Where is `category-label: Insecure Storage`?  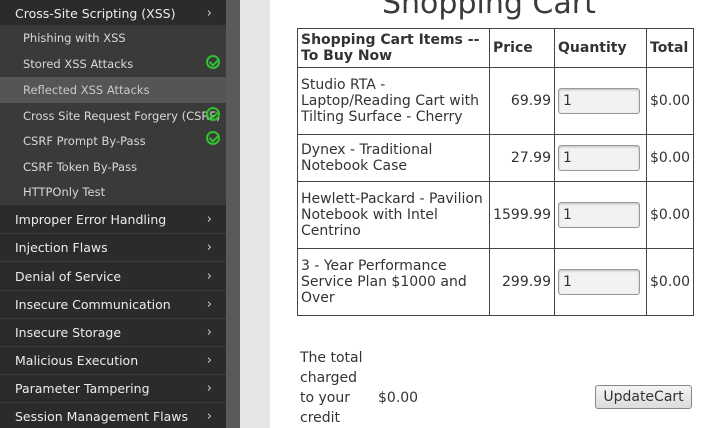 category-label: Insecure Storage is located at coordinates (68, 332).